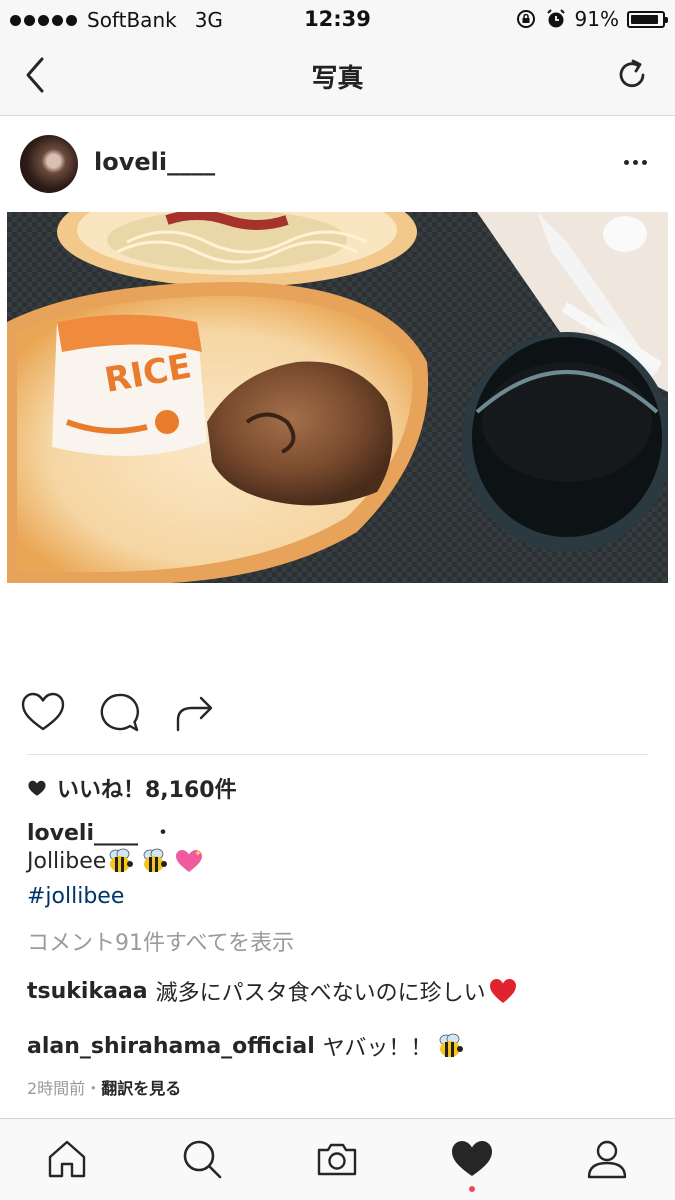 The image size is (675, 1200). I want to click on post-header: loveli____, so click(337, 164).